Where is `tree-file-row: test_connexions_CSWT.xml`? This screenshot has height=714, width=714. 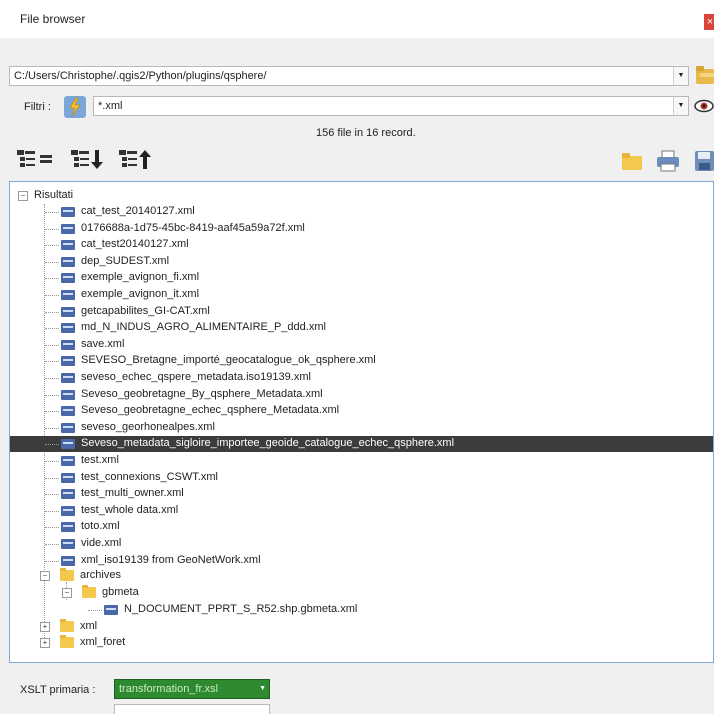
tree-file-row: test_connexions_CSWT.xml is located at coordinates (361, 478).